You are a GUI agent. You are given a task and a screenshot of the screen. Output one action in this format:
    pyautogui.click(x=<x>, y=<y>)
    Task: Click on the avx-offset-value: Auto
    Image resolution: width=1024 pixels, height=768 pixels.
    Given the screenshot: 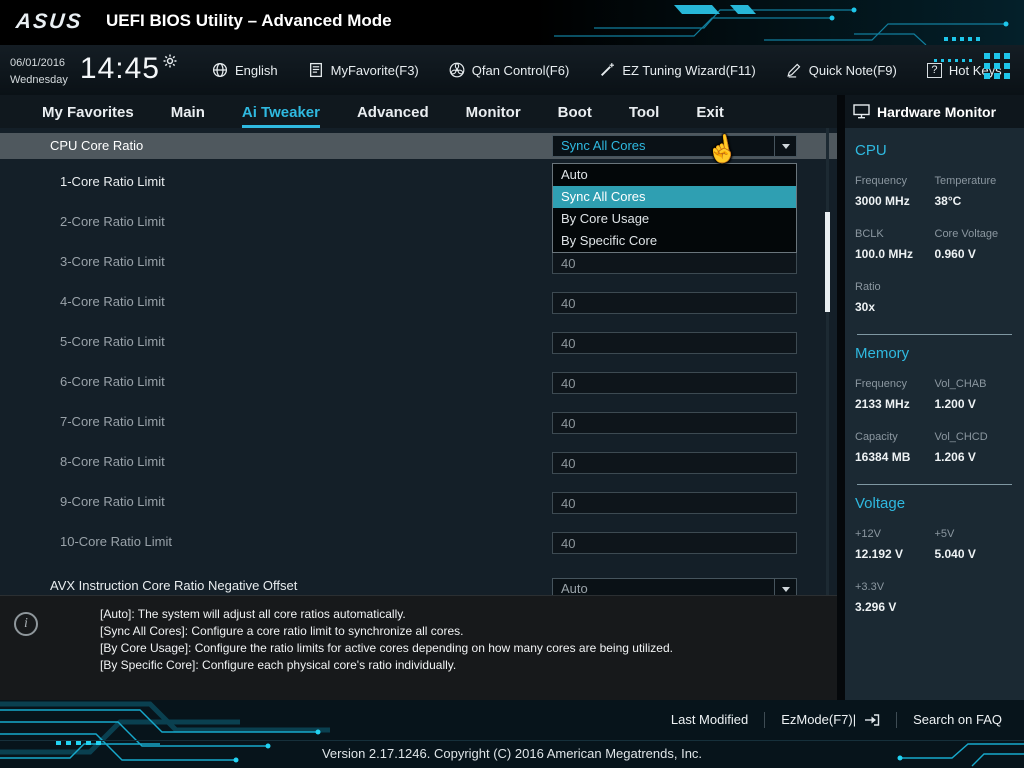 What is the action you would take?
    pyautogui.click(x=574, y=588)
    